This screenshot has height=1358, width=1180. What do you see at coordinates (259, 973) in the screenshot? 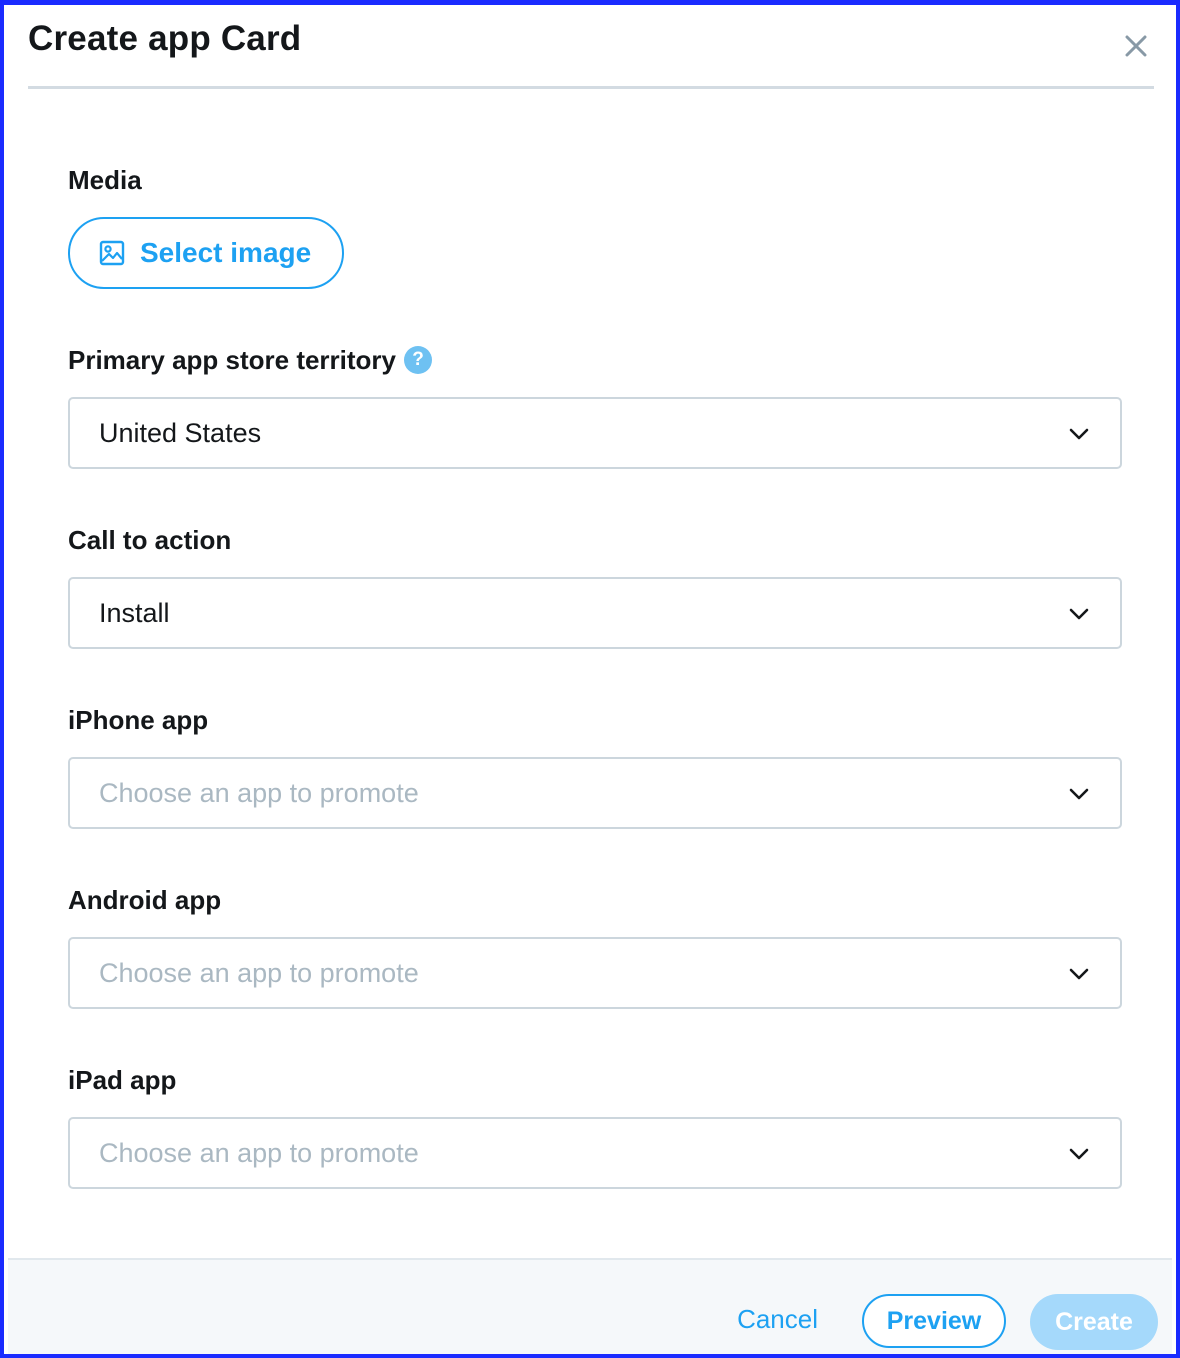
I see `android-app-placeholder: Choose an app to promote` at bounding box center [259, 973].